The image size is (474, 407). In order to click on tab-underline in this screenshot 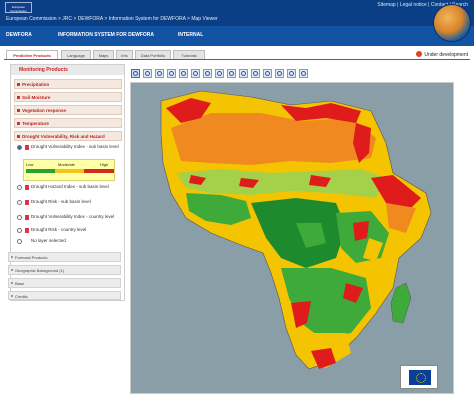, I will do `click(237, 59)`.